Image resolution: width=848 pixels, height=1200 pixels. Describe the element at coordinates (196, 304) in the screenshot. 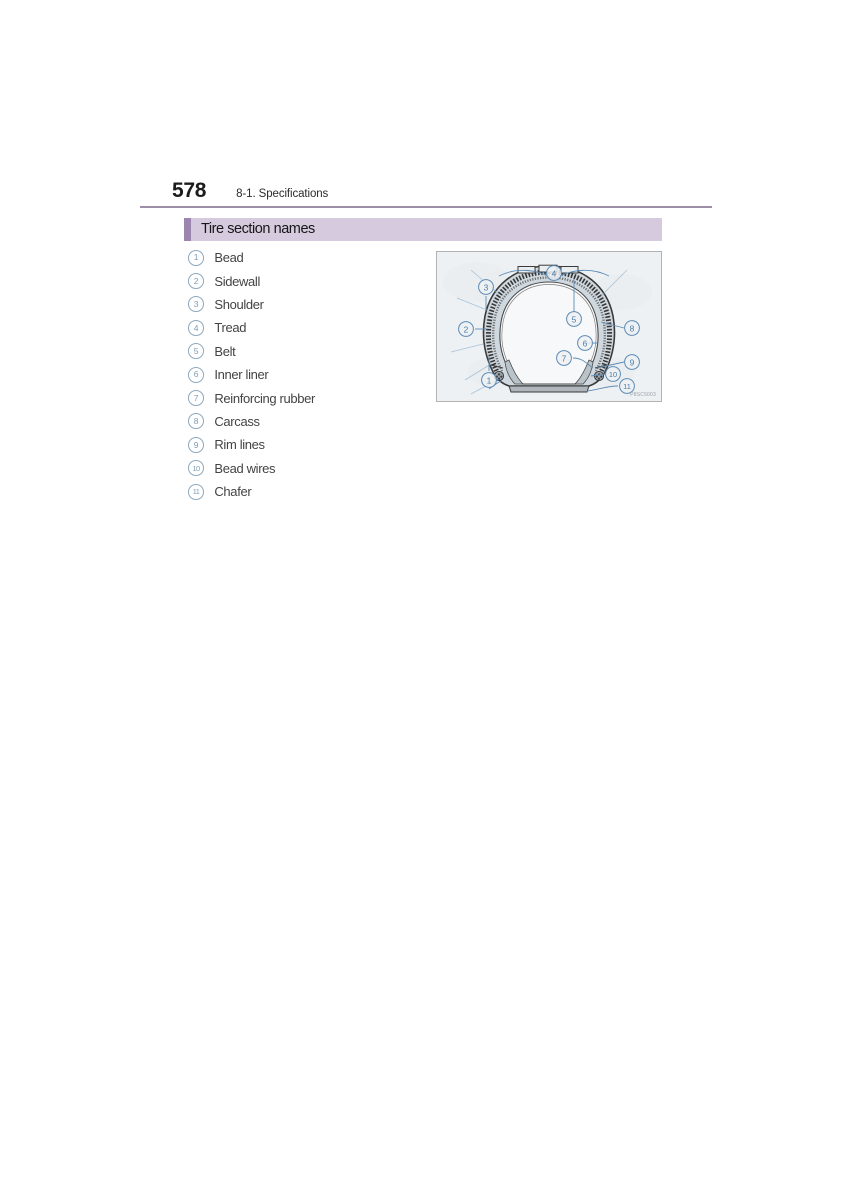

I see `callout-number: 3` at that location.